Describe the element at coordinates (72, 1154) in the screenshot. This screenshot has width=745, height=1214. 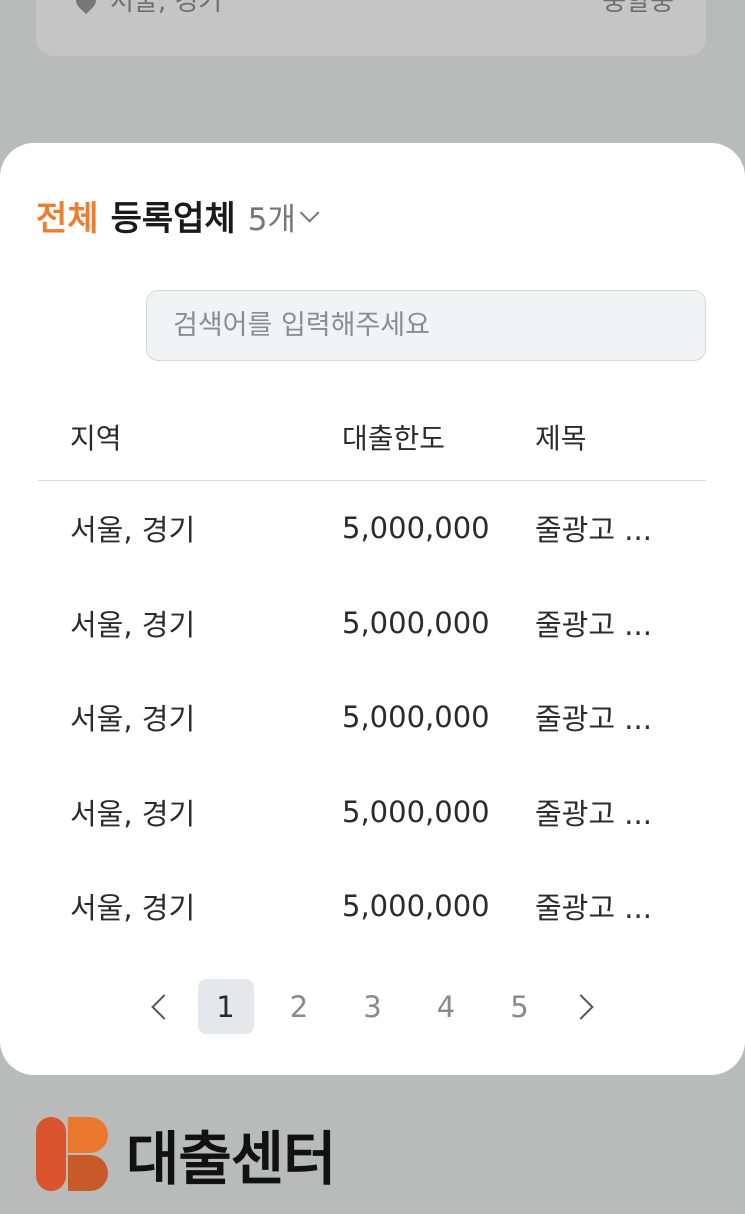
I see `brand-logo-icon` at that location.